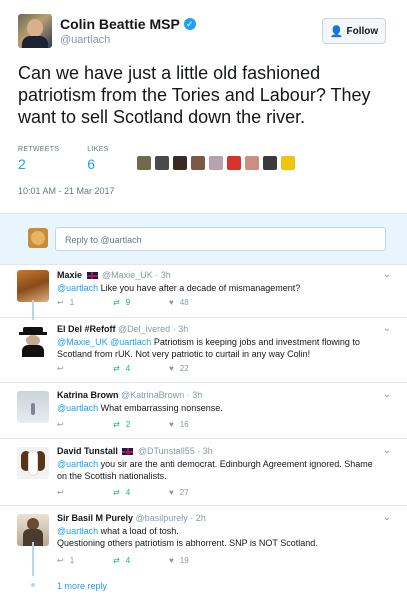 Image resolution: width=407 pixels, height=600 pixels. I want to click on reply-handle: @KatrinaBrown, so click(152, 395).